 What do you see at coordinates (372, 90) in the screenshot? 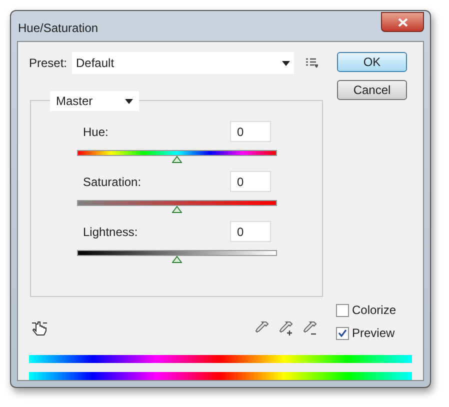
I see `cancel-button: Cancel` at bounding box center [372, 90].